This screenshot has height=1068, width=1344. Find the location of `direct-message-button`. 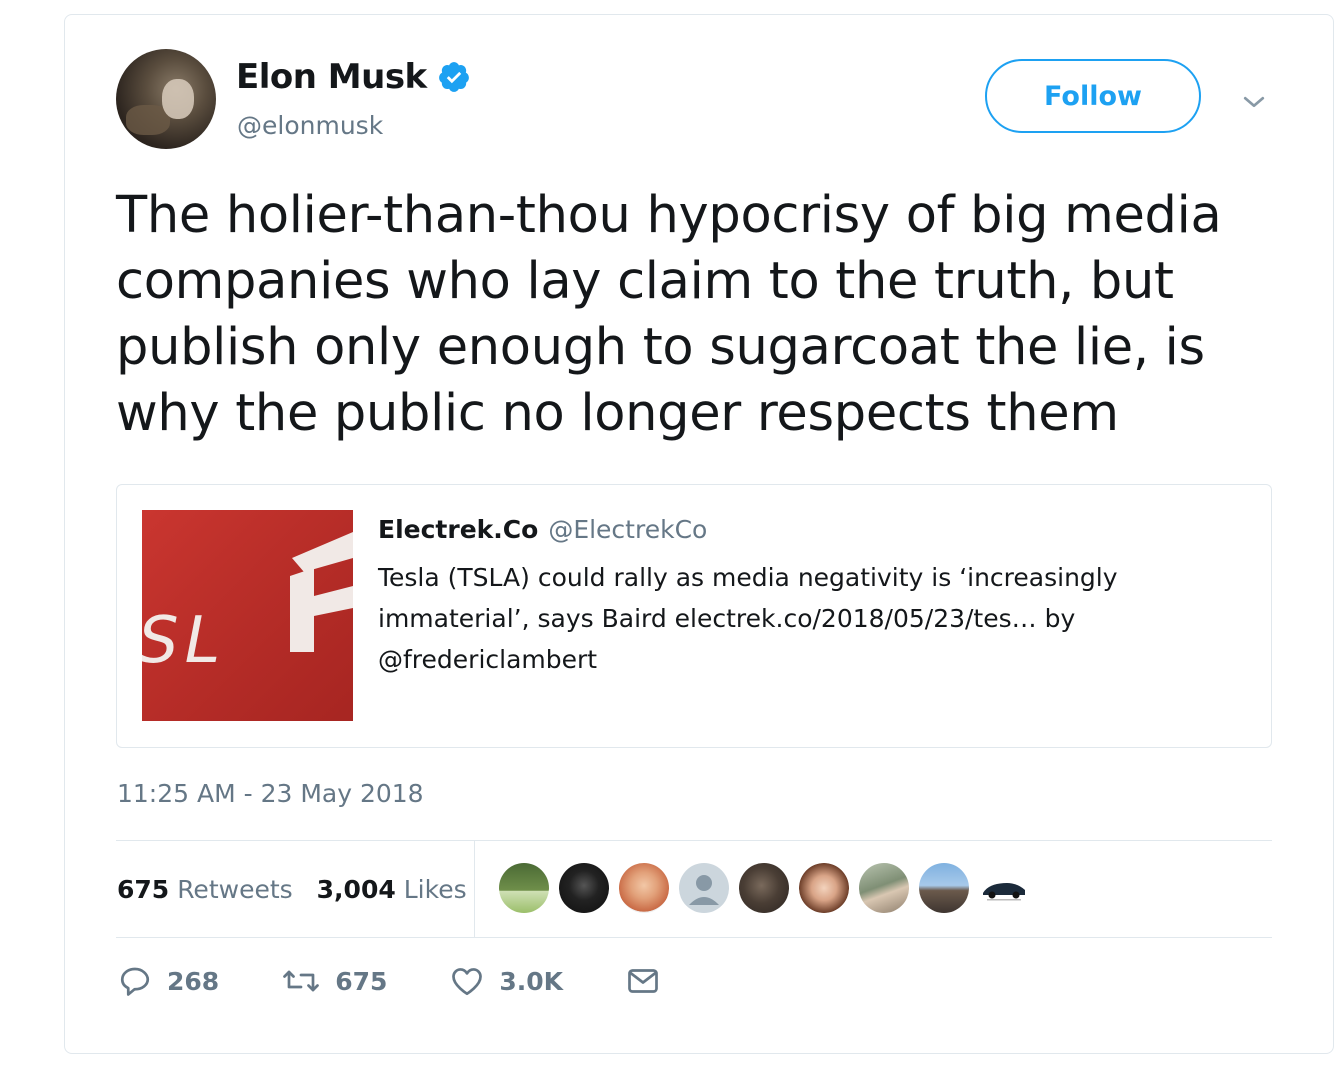

direct-message-button is located at coordinates (643, 981).